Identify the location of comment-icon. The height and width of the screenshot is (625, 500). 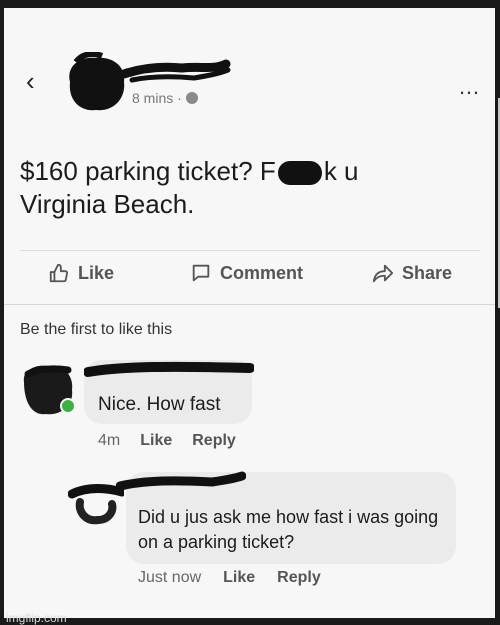
(201, 273).